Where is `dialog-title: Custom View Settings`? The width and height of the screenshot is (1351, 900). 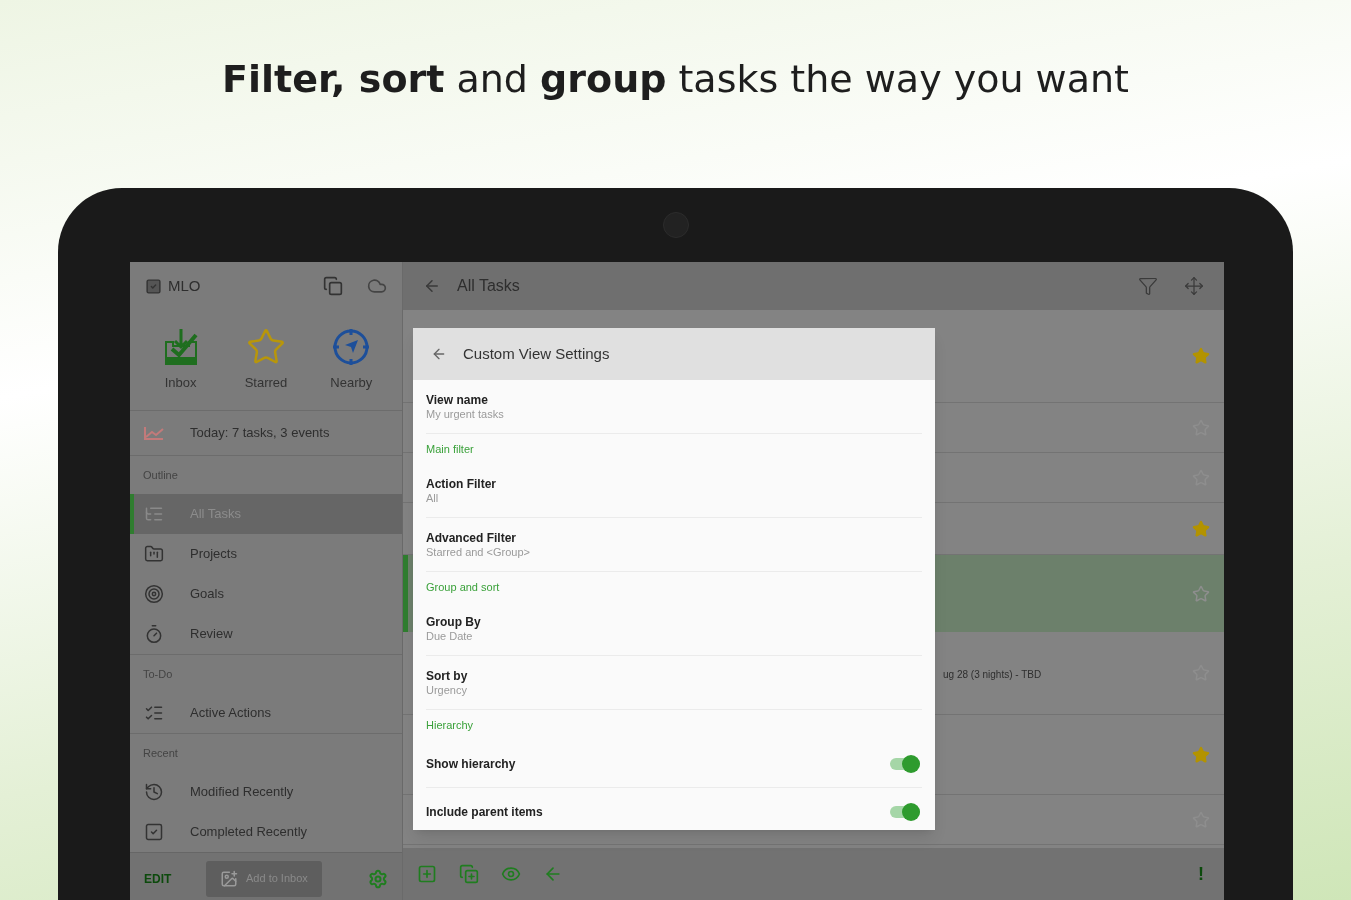
dialog-title: Custom View Settings is located at coordinates (536, 353).